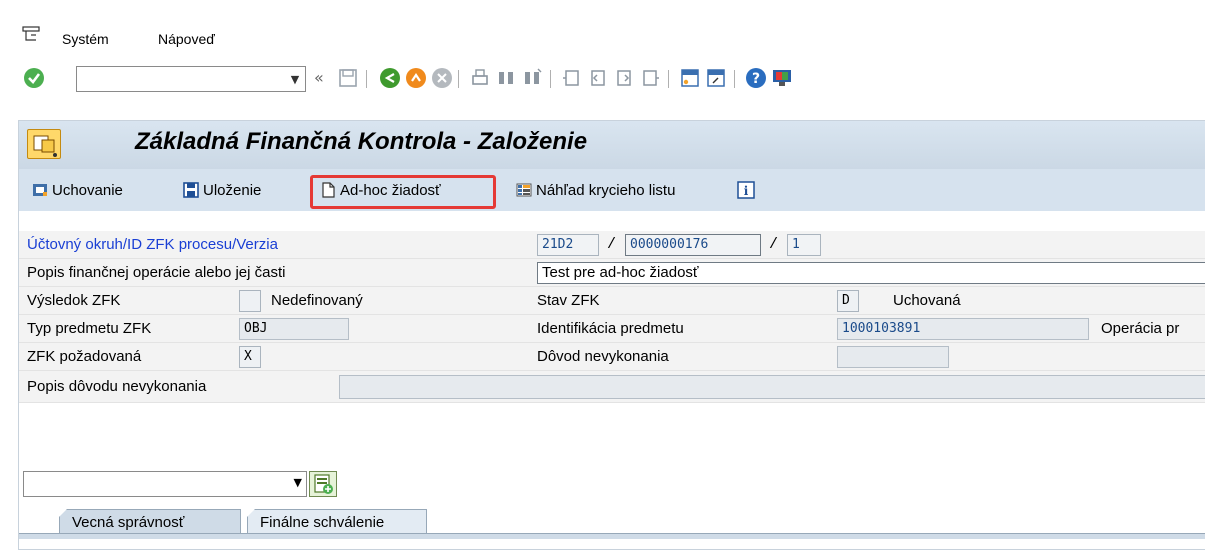  What do you see at coordinates (963, 329) in the screenshot?
I see `subject-field: 1000103891` at bounding box center [963, 329].